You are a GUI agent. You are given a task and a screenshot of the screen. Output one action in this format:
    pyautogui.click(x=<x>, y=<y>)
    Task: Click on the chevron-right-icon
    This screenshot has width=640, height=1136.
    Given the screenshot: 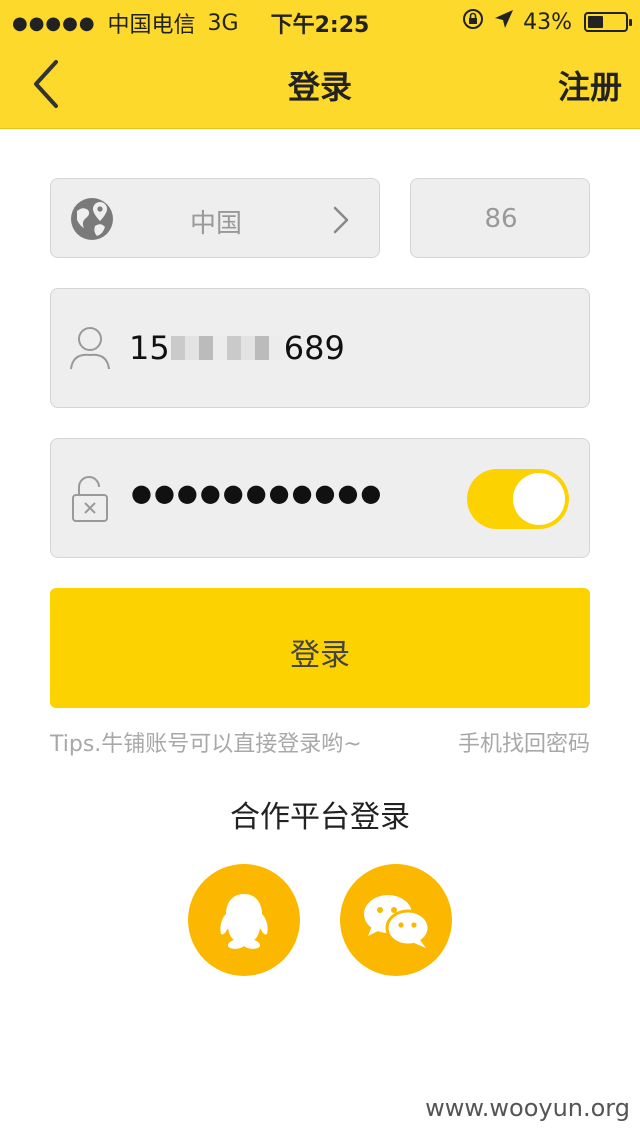 What is the action you would take?
    pyautogui.click(x=341, y=222)
    